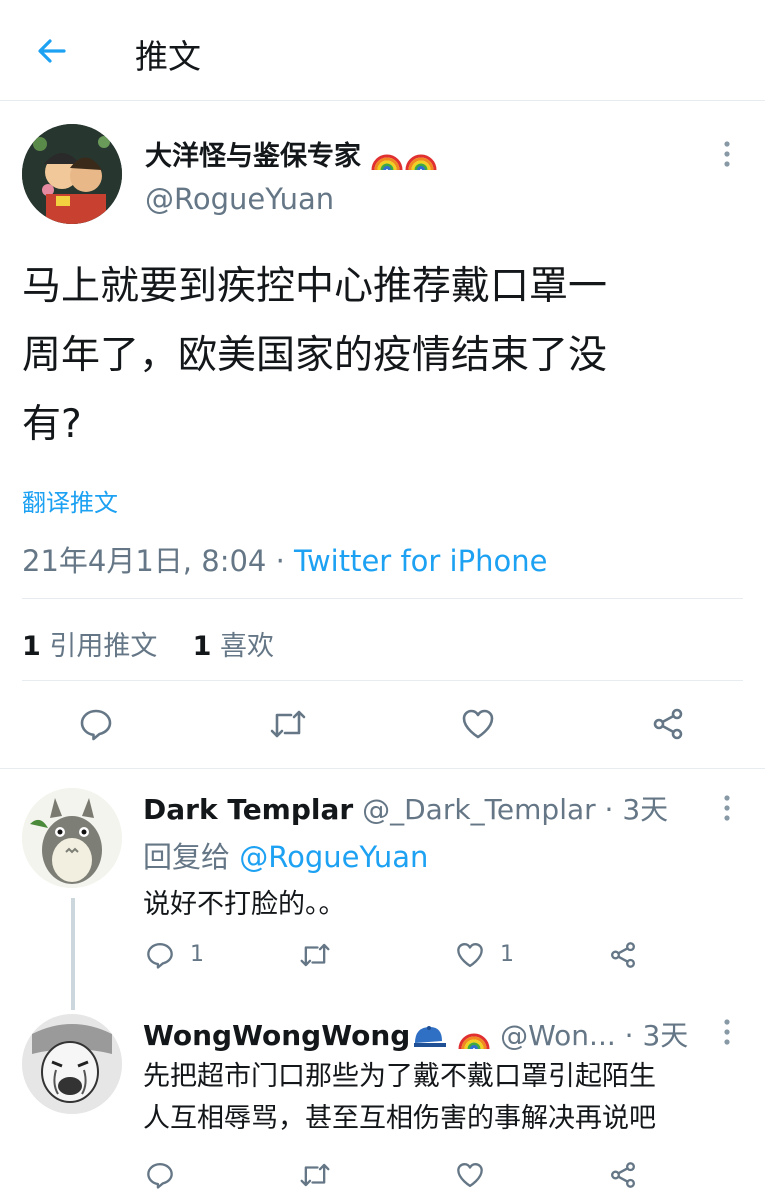 The image size is (765, 1200). Describe the element at coordinates (507, 954) in the screenshot. I see `like-count: 1` at that location.